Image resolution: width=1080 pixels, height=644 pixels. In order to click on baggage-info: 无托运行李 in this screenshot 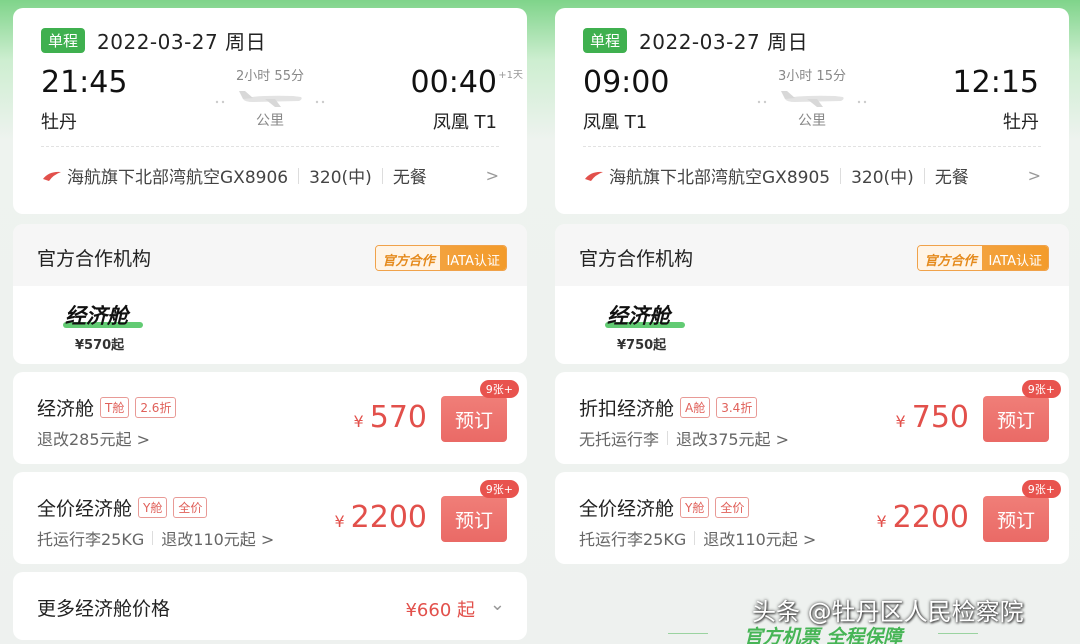, I will do `click(619, 439)`.